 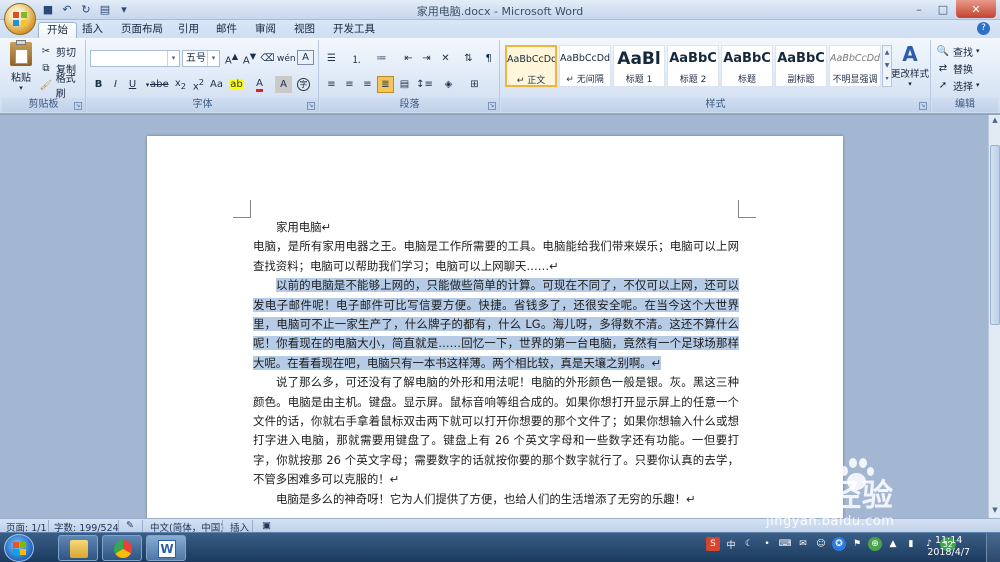 I want to click on status-bar: 页面: 1/1 字数: 199/524 ✎ 中文(简体，中国) 插入 ▣, so click(x=500, y=526).